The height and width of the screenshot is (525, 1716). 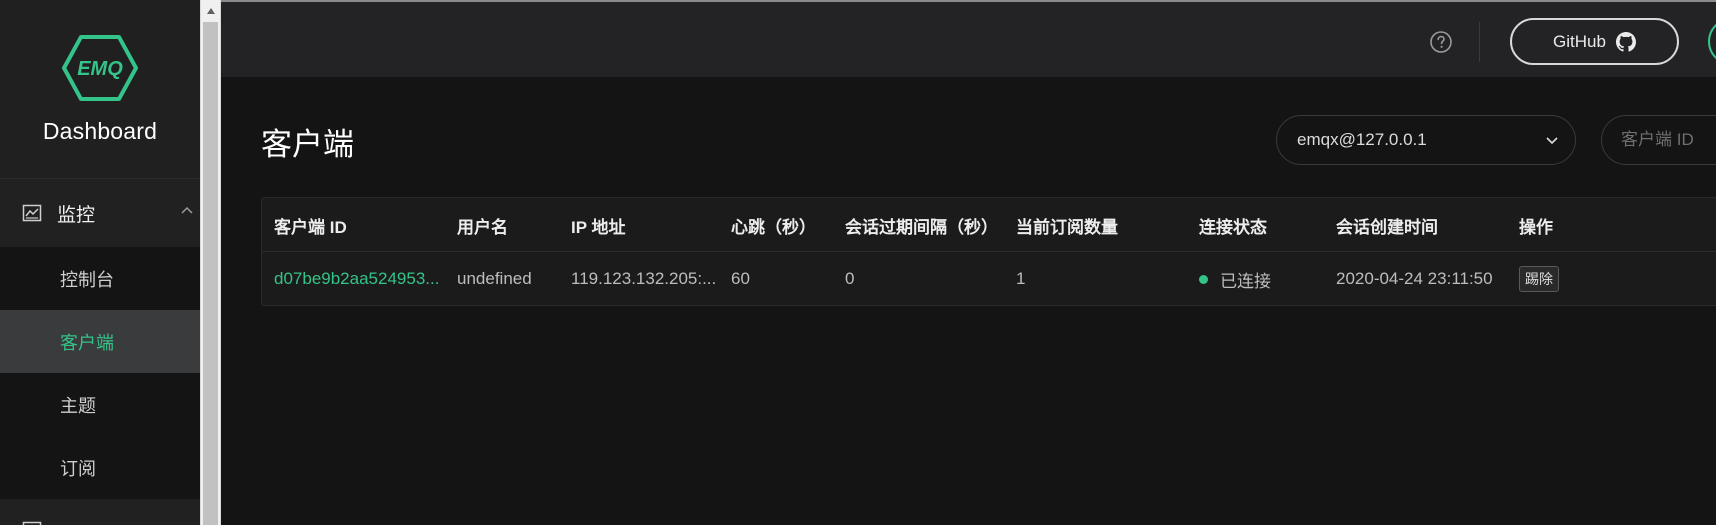 What do you see at coordinates (1579, 41) in the screenshot?
I see `github-label: GitHub` at bounding box center [1579, 41].